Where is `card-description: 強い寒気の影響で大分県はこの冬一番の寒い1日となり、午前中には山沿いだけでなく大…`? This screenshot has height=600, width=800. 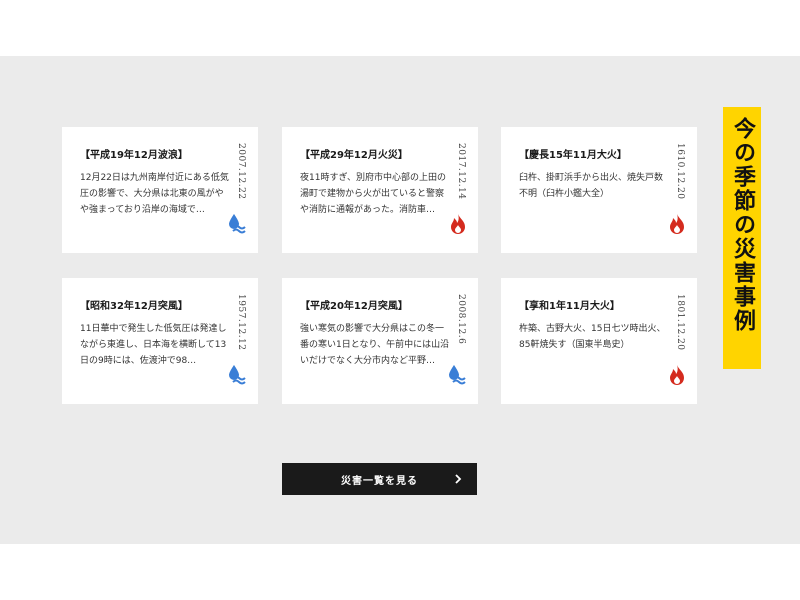 card-description: 強い寒気の影響で大分県はこの冬一番の寒い1日となり、午前中には山沿いだけでなく大… is located at coordinates (375, 345).